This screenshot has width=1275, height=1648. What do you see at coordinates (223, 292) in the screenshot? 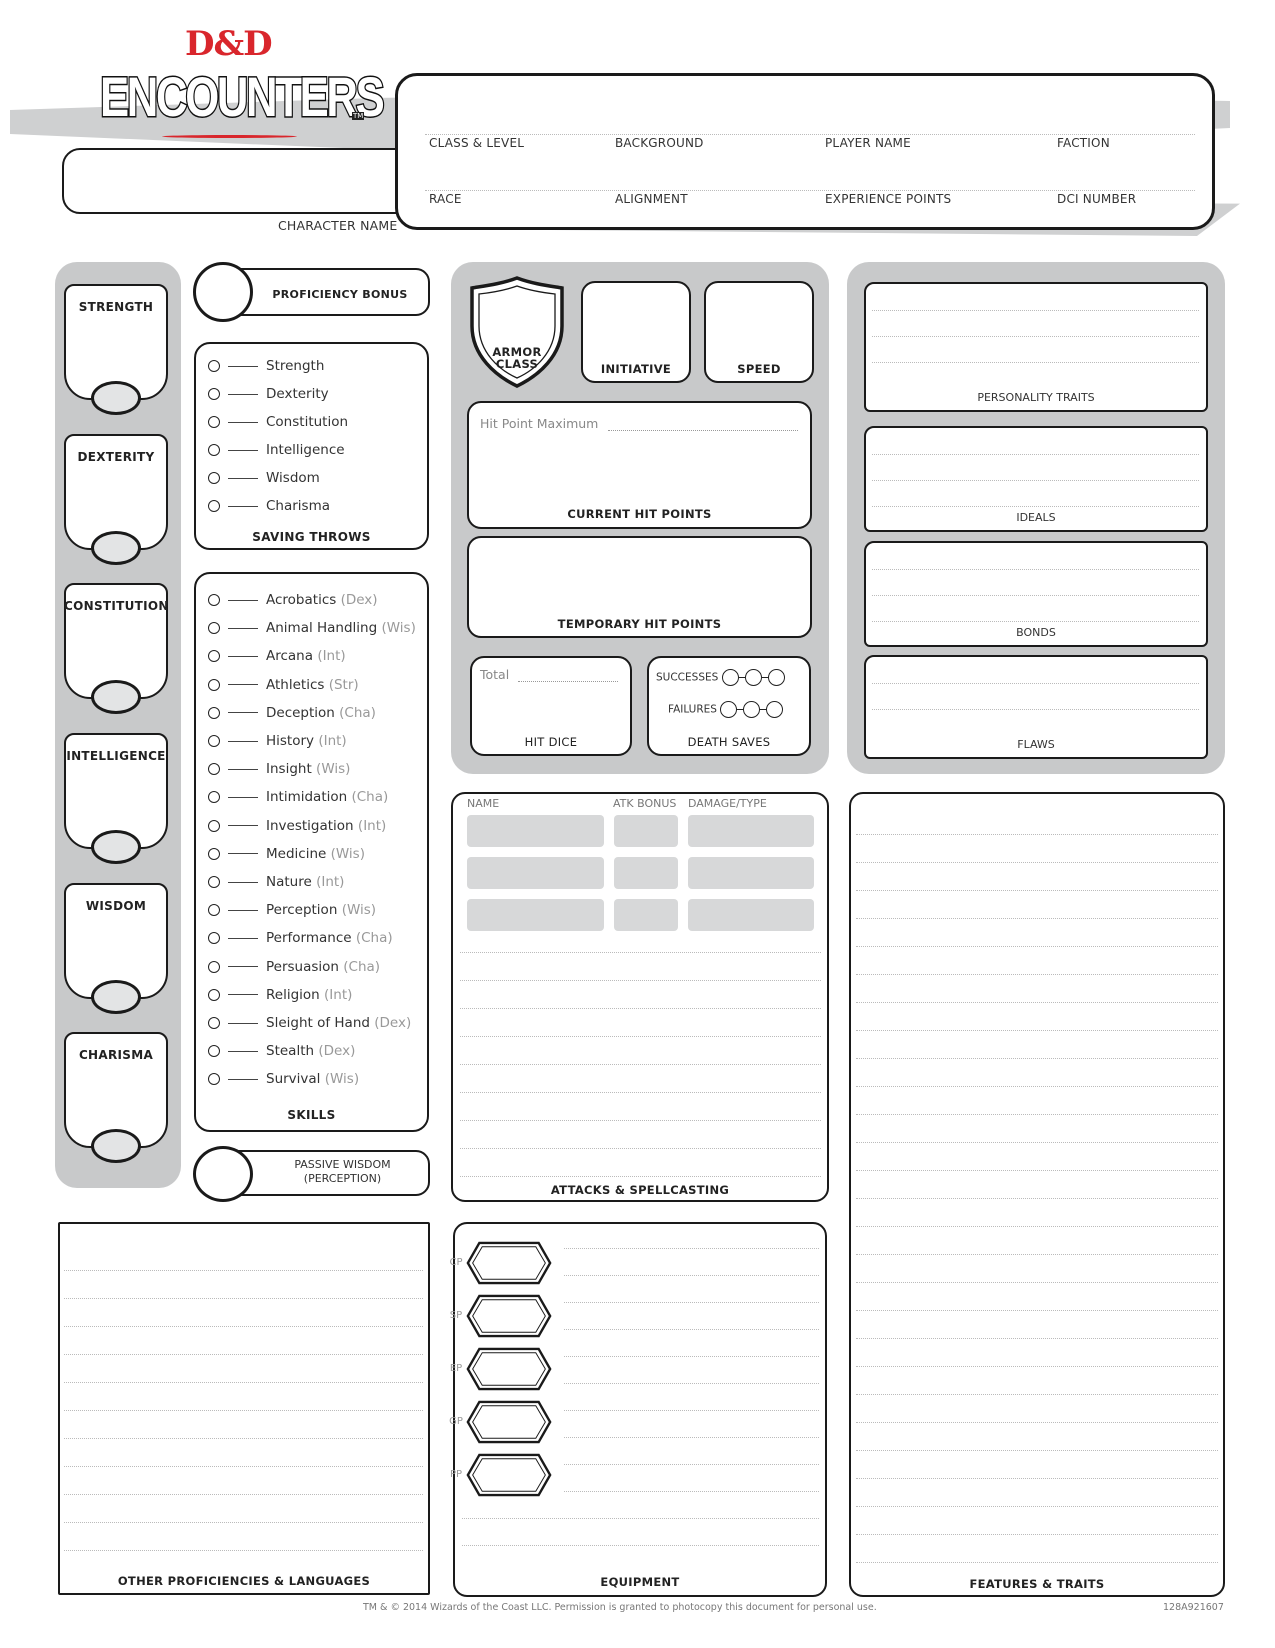
I see `proficiency-bonus-circle` at bounding box center [223, 292].